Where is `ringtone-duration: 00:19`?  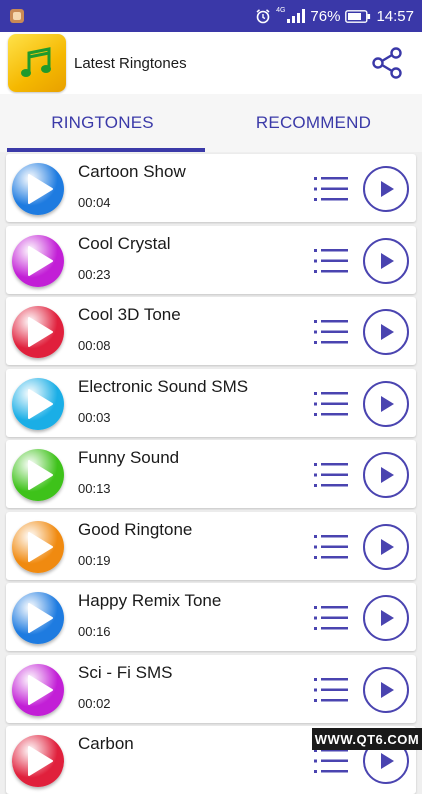 ringtone-duration: 00:19 is located at coordinates (94, 560).